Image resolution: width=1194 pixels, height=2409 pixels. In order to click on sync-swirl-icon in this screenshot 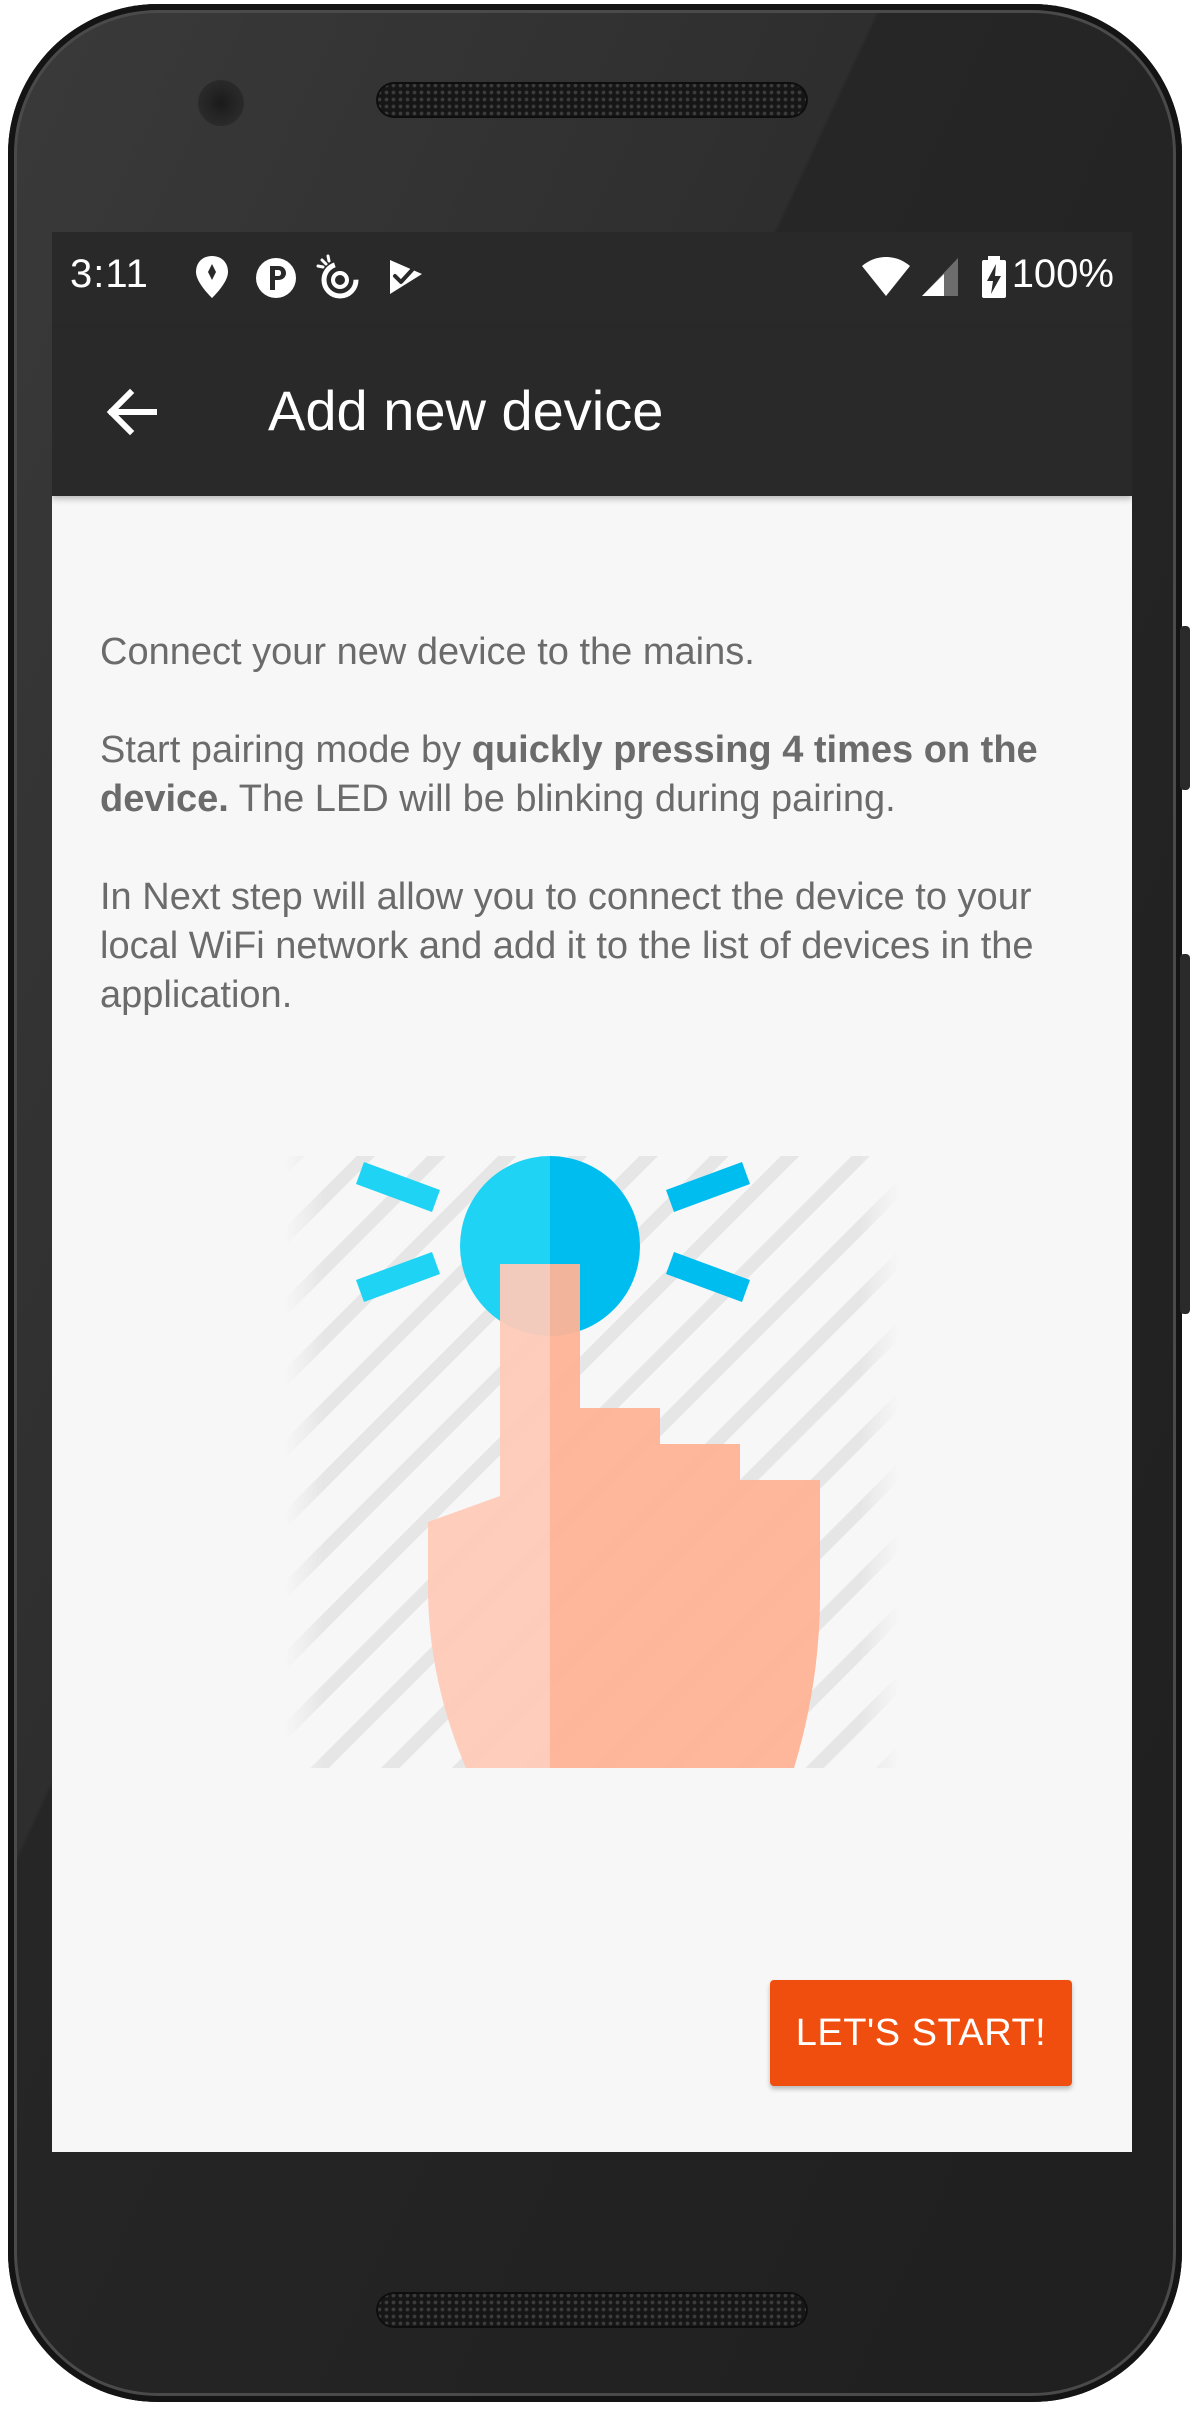, I will do `click(337, 276)`.